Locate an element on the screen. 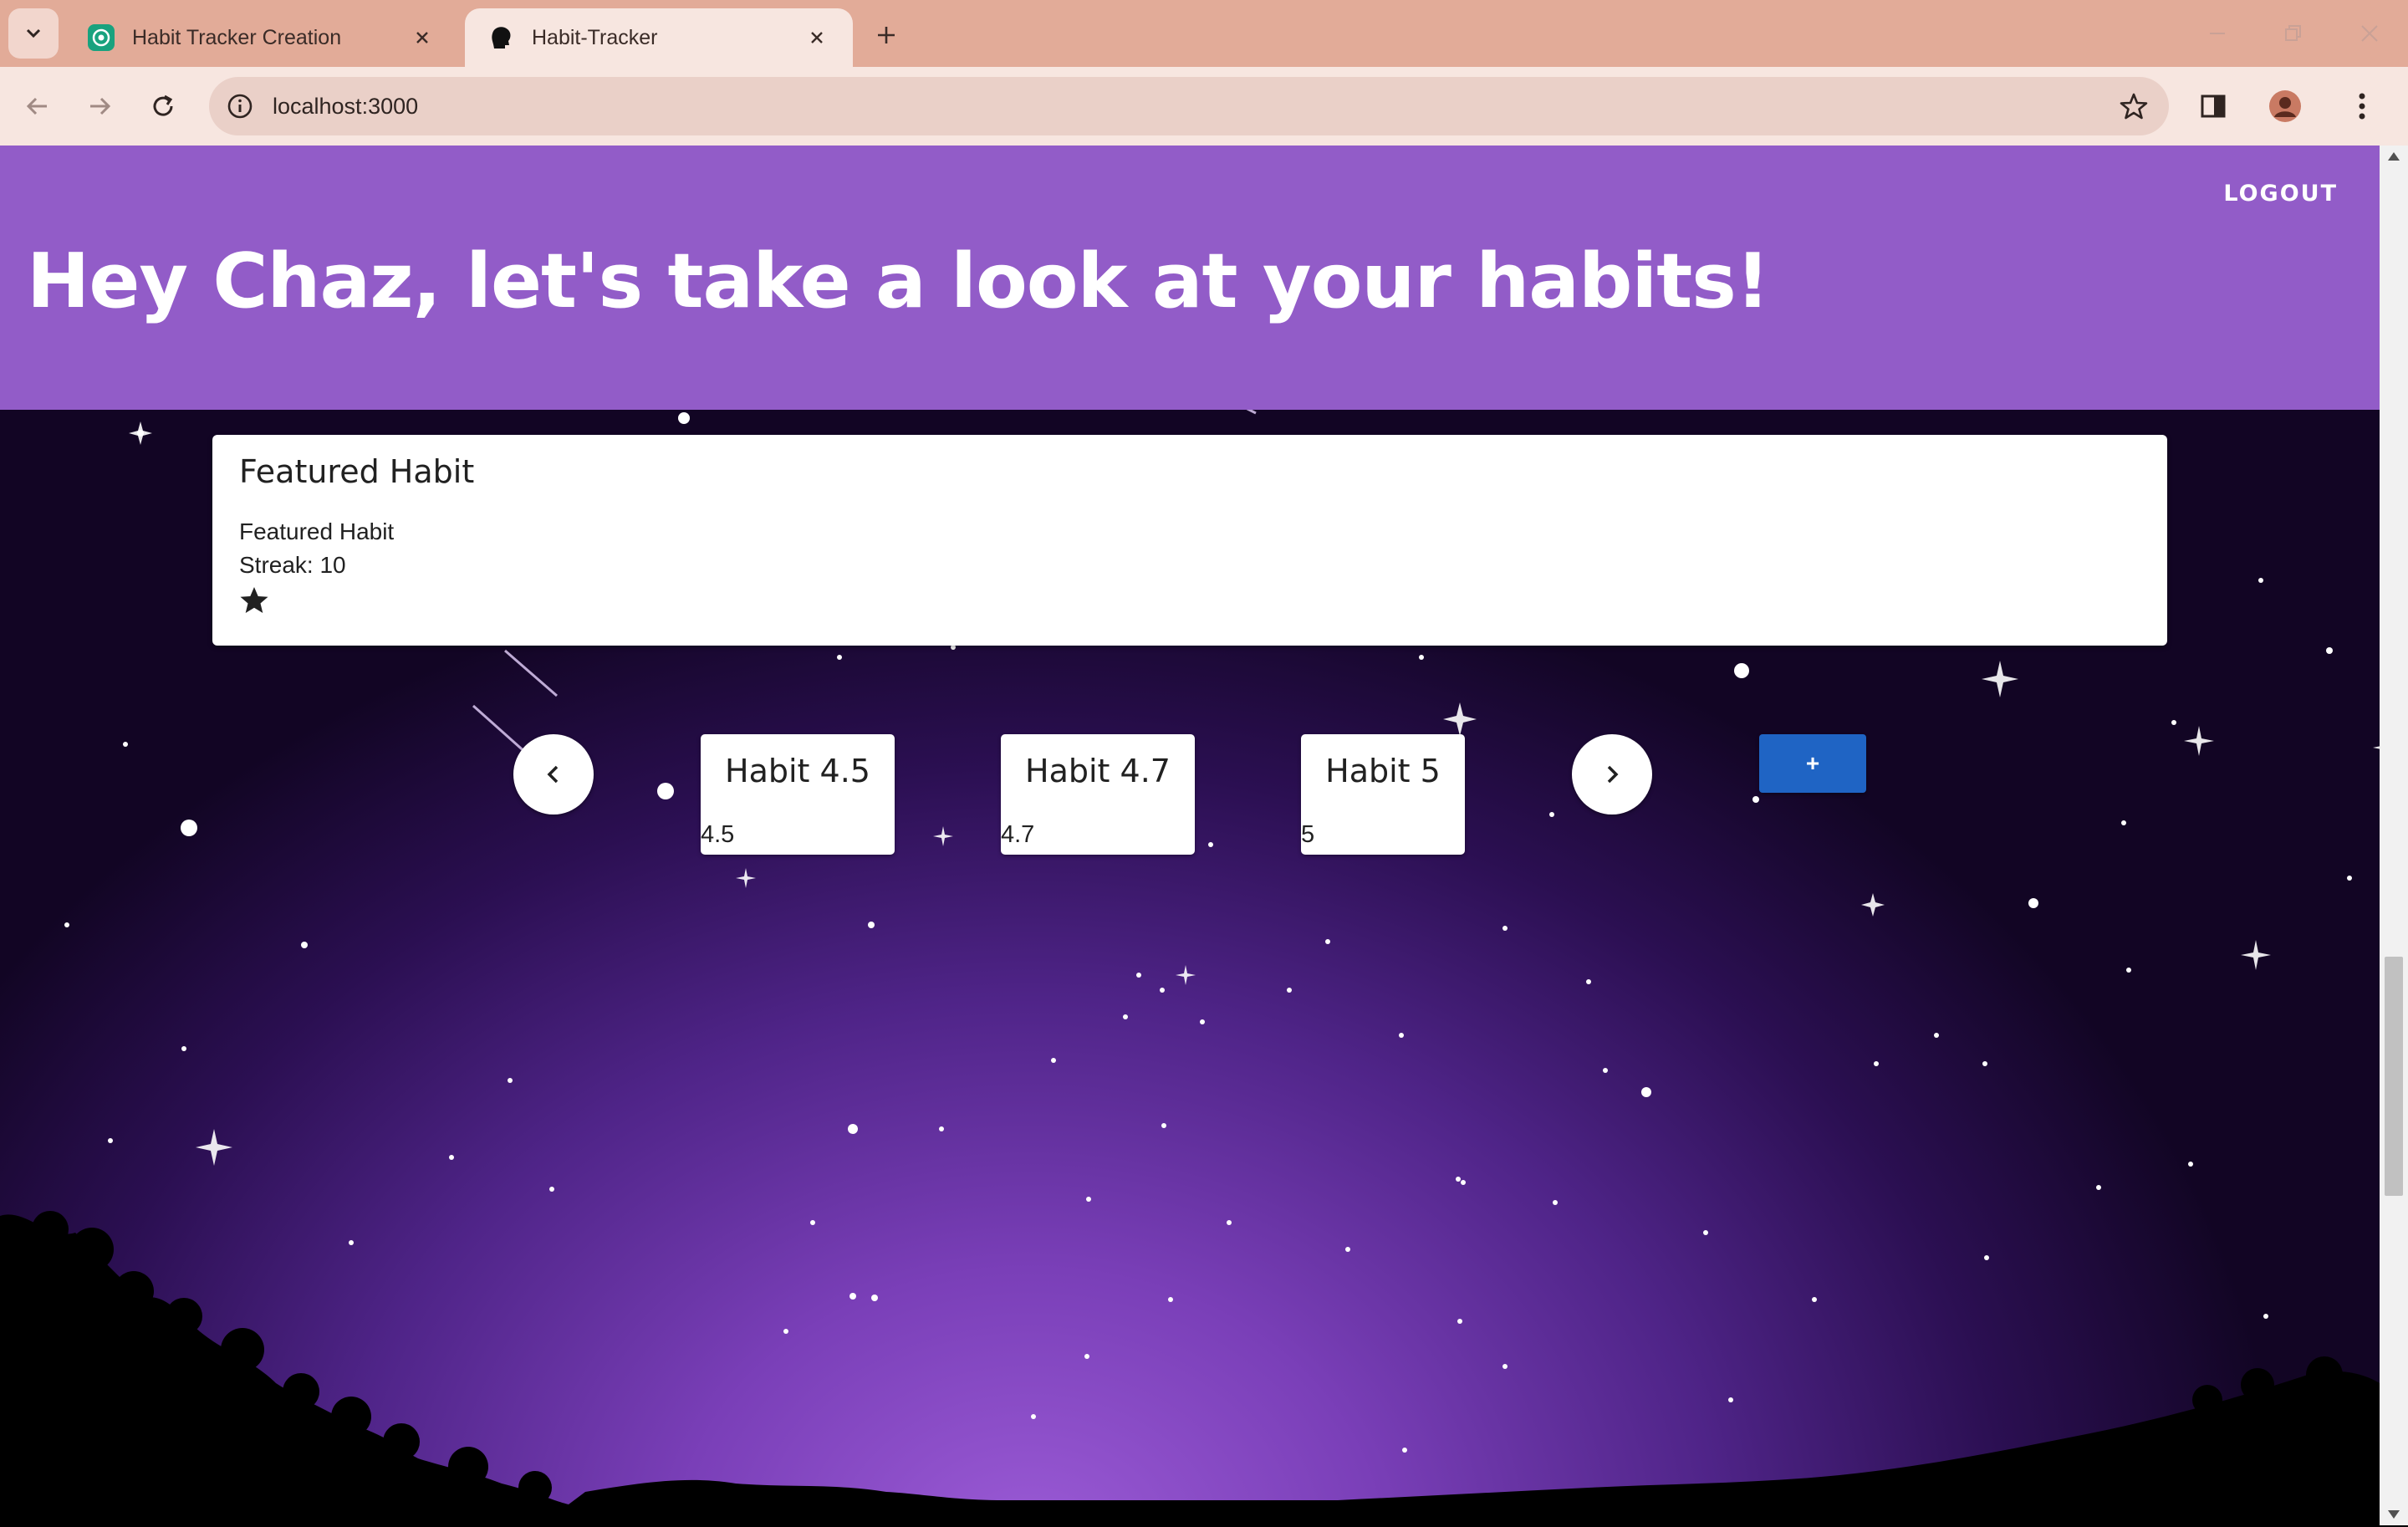 The height and width of the screenshot is (1527, 2408). tab-habit-tracker-creation: Habit Tracker Creation is located at coordinates (261, 38).